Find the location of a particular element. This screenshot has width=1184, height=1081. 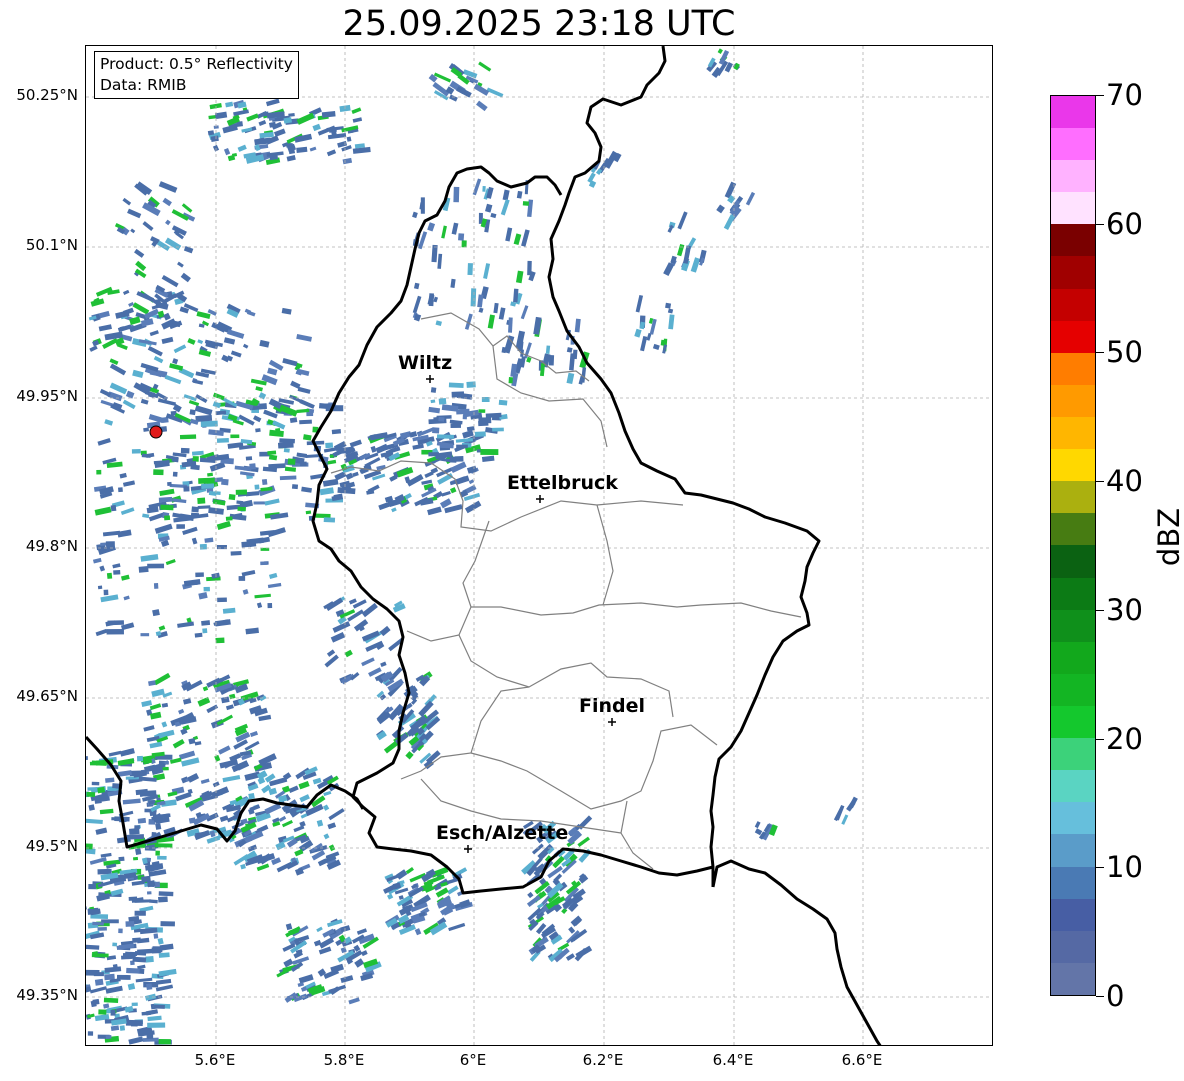

lat-label-49-95: 49.95°N is located at coordinates (47, 396).